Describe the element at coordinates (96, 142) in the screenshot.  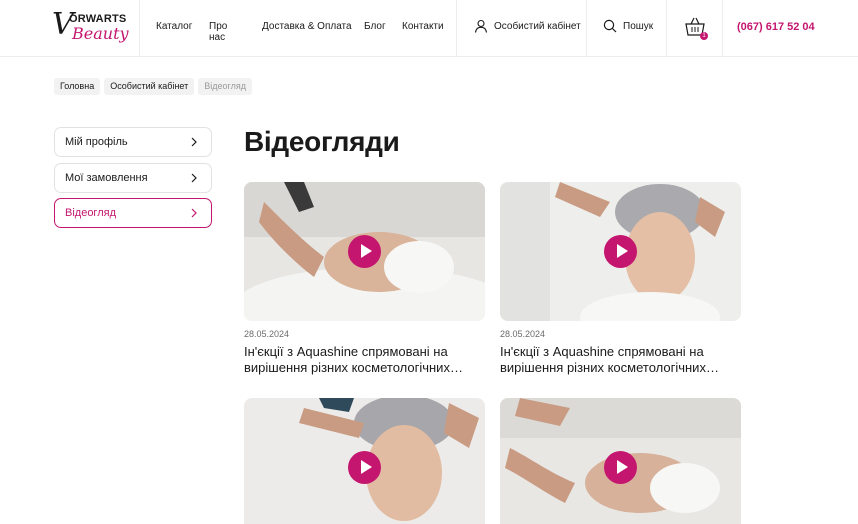
I see `sidebar-item-label: Мій профіль` at that location.